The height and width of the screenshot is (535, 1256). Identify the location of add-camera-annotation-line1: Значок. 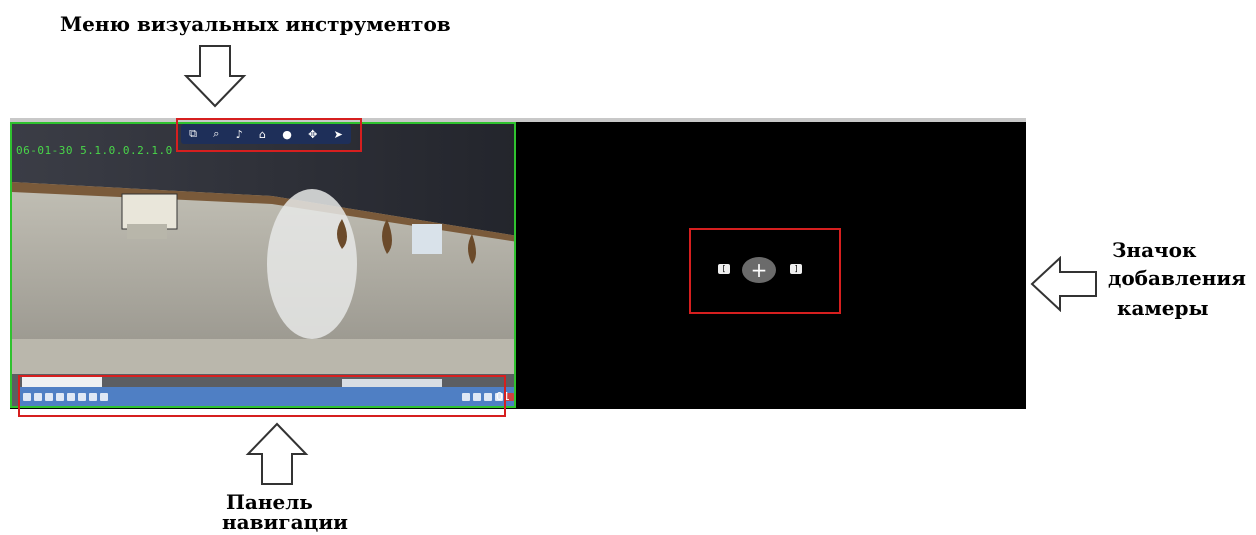
(1154, 250).